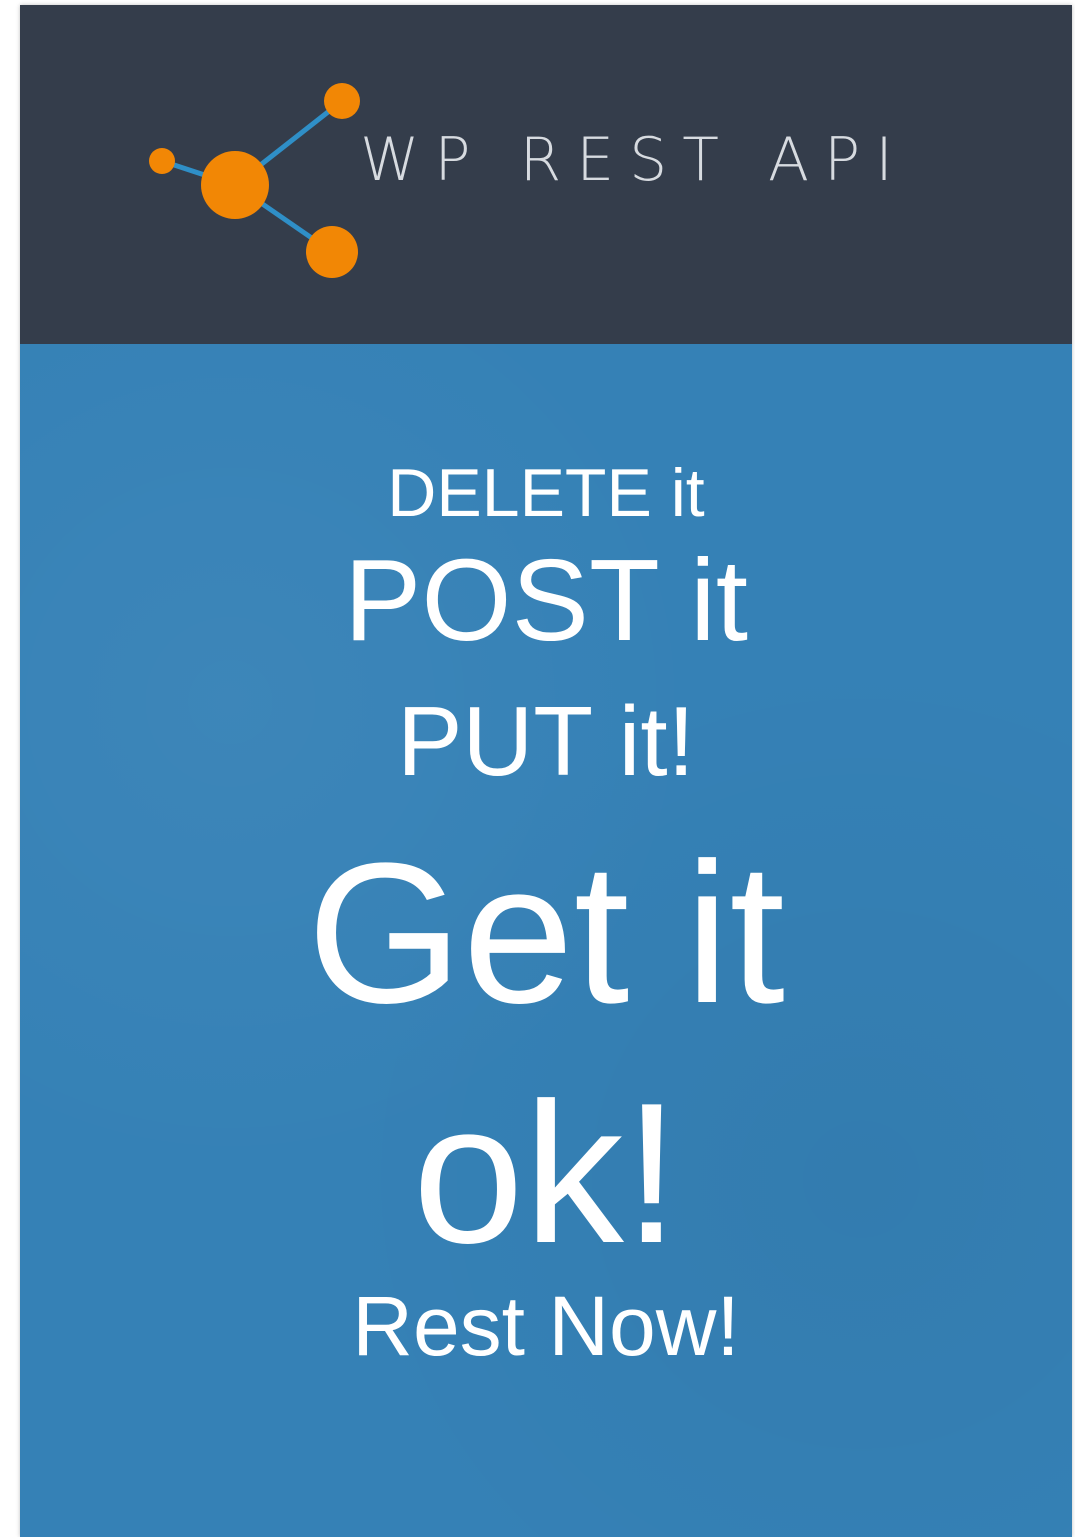  Describe the element at coordinates (254, 180) in the screenshot. I see `network-node-icon` at that location.